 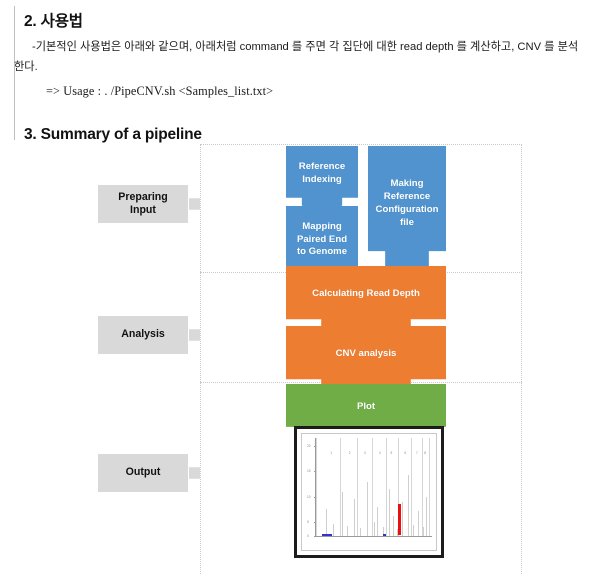 What do you see at coordinates (366, 293) in the screenshot?
I see `process-label: Calculating Read Depth` at bounding box center [366, 293].